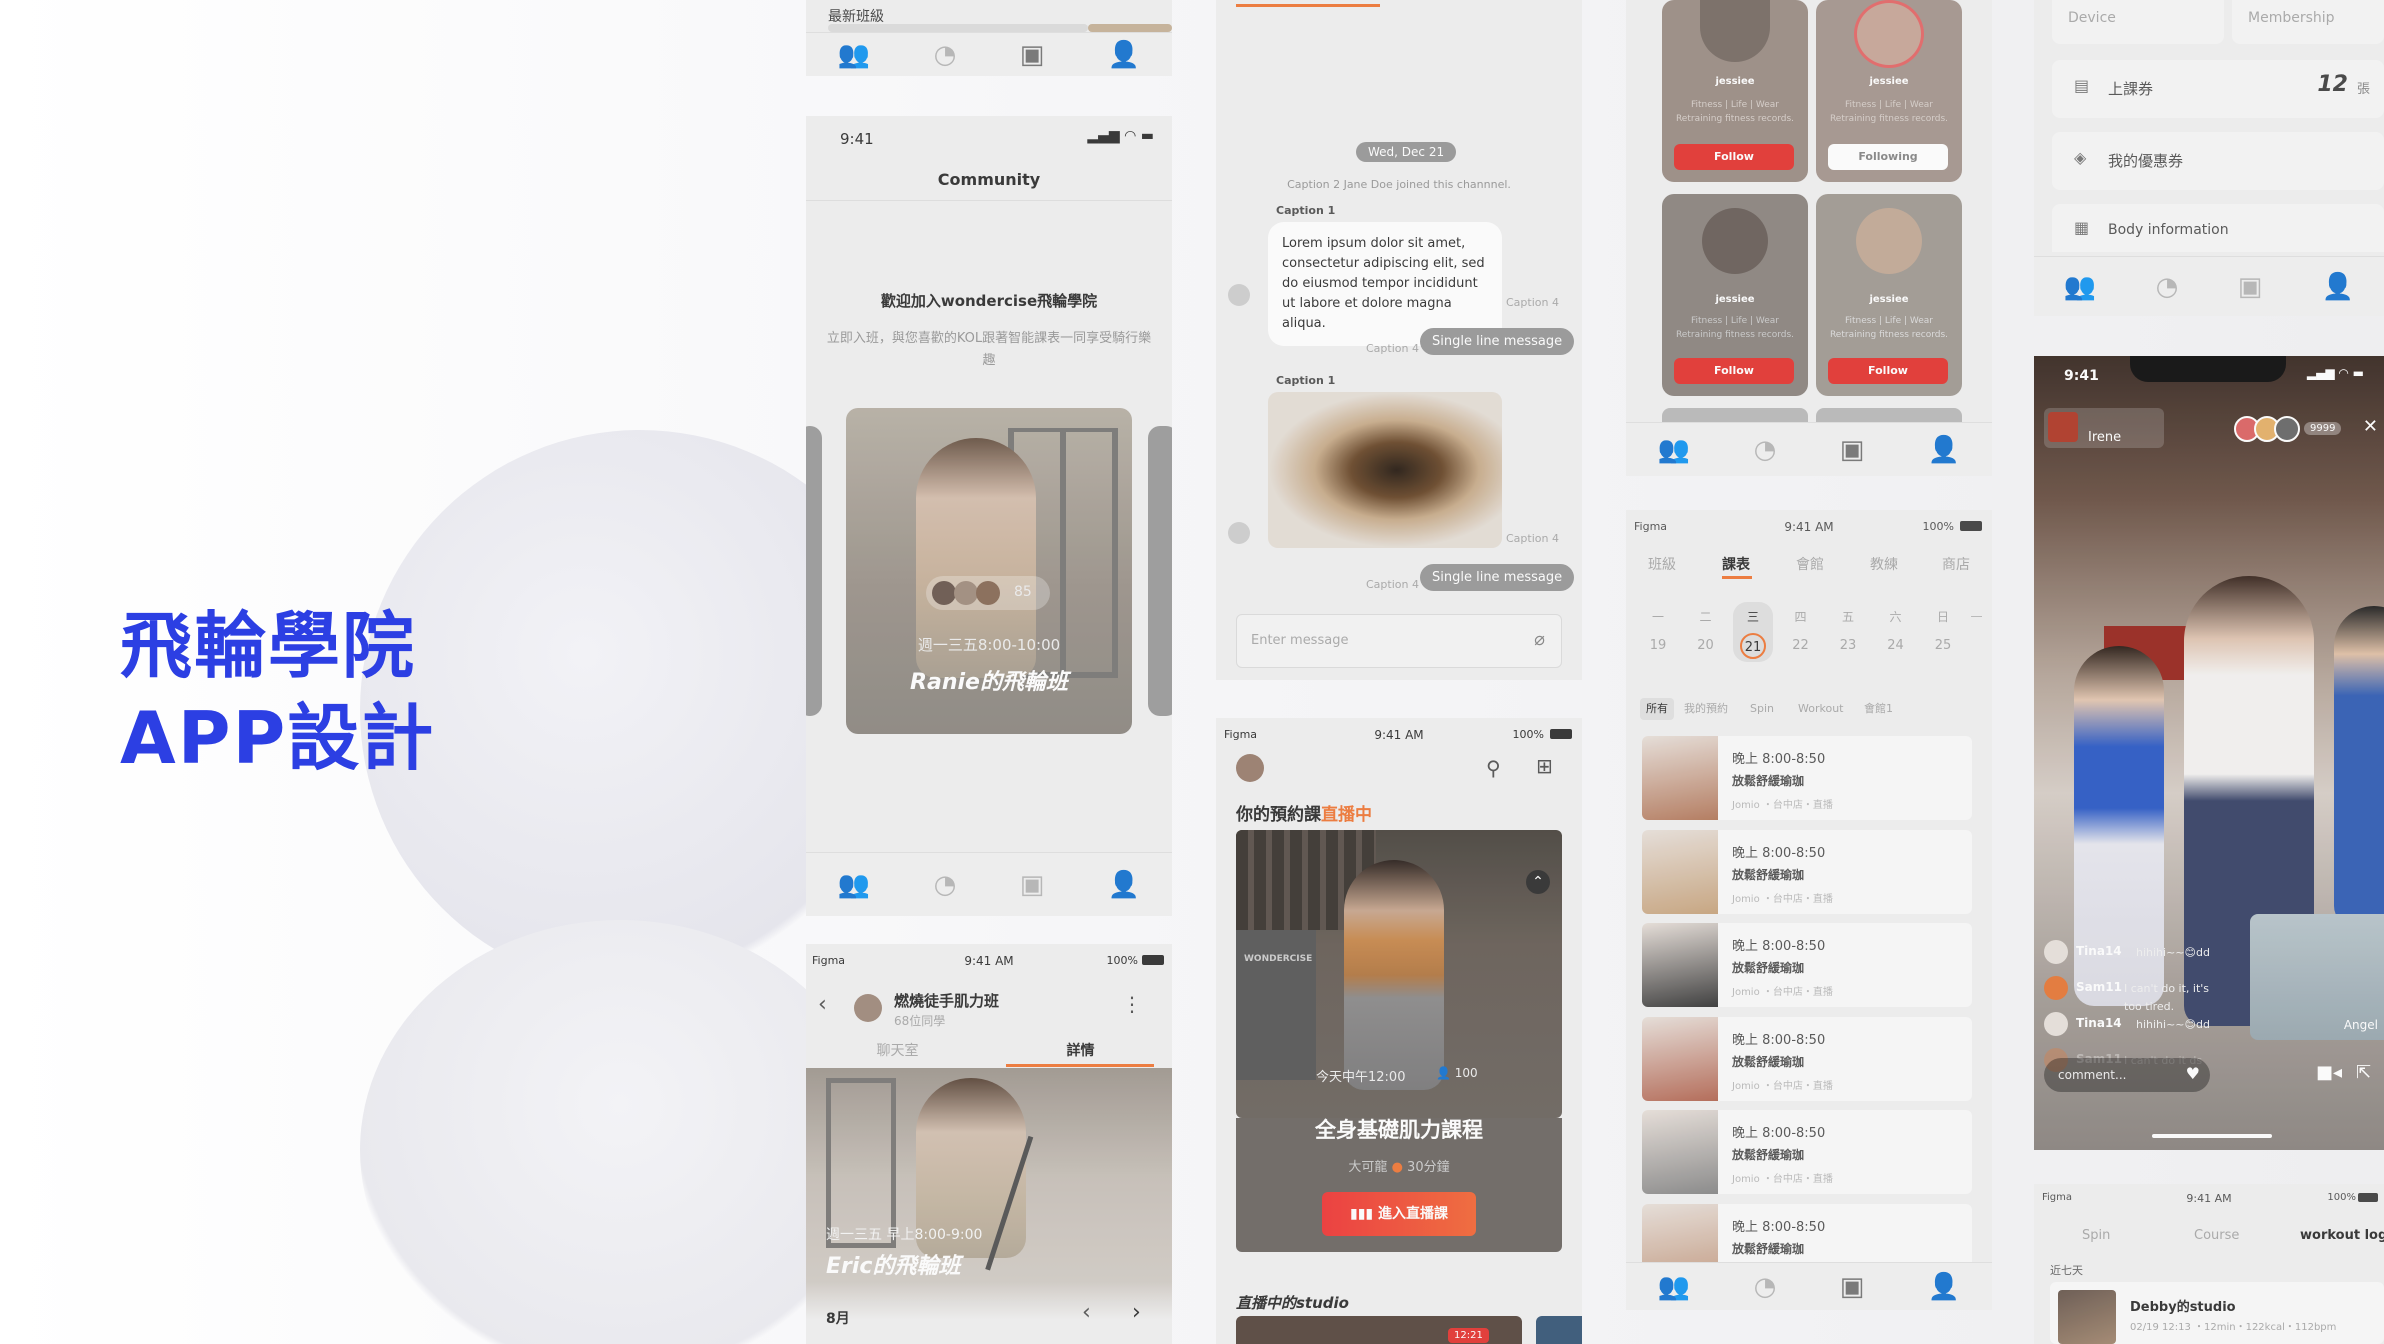 The image size is (2384, 1344). What do you see at coordinates (1250, 768) in the screenshot?
I see `user-avatar` at bounding box center [1250, 768].